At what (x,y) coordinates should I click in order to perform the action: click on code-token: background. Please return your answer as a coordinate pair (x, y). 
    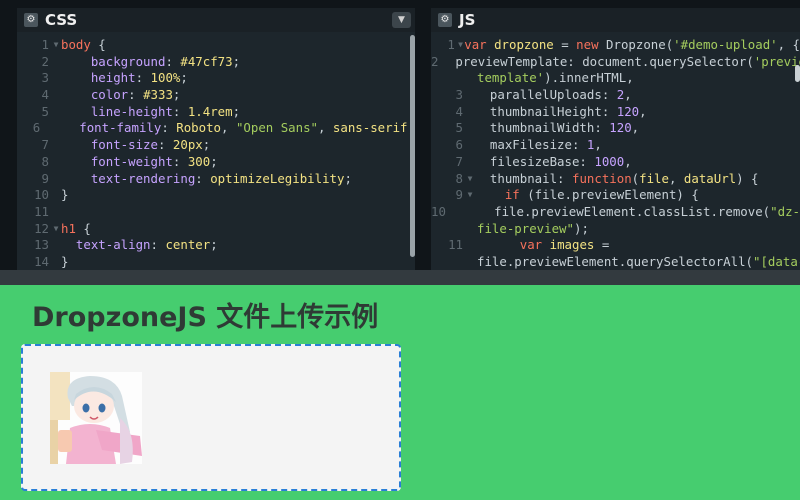
    Looking at the image, I should click on (113, 61).